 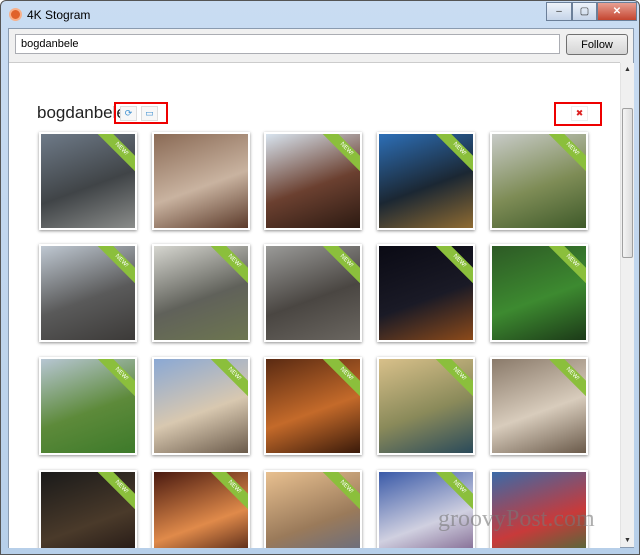 I want to click on minimize-button: –, so click(x=559, y=11).